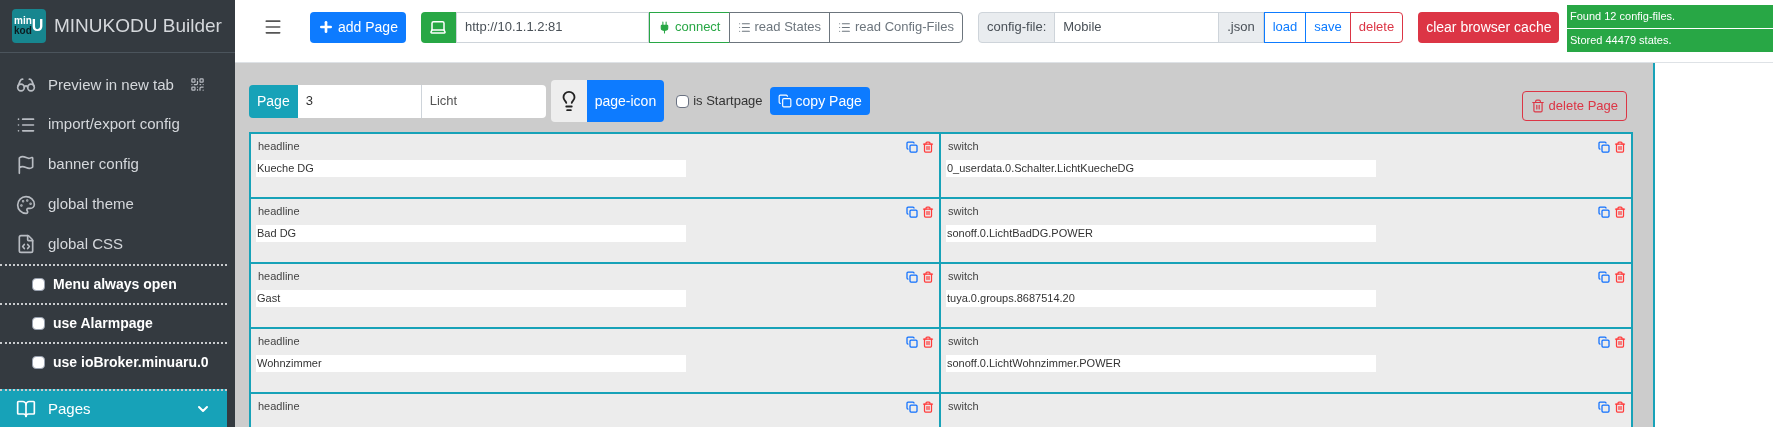  I want to click on book-icon, so click(26, 409).